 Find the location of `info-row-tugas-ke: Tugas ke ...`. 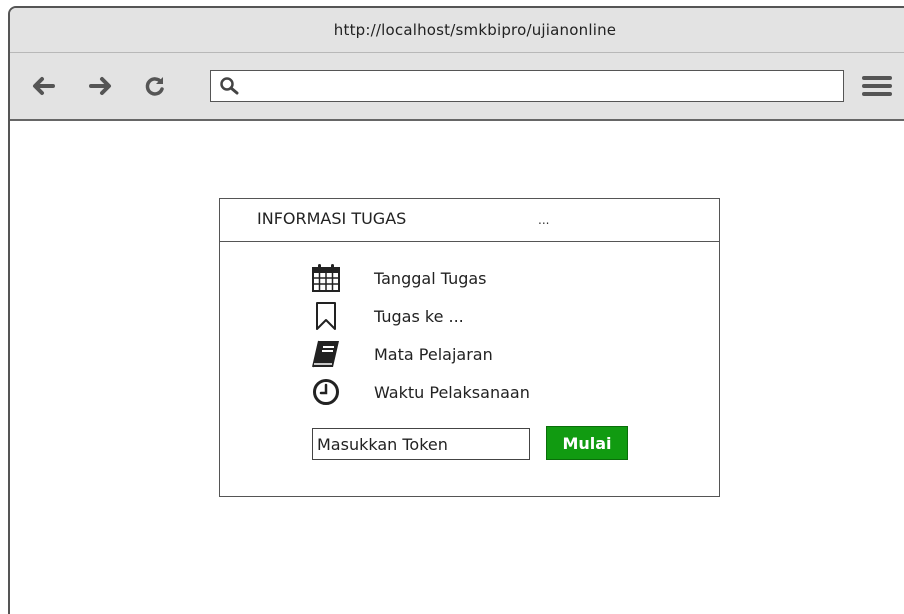

info-row-tugas-ke: Tugas ke ... is located at coordinates (386, 316).